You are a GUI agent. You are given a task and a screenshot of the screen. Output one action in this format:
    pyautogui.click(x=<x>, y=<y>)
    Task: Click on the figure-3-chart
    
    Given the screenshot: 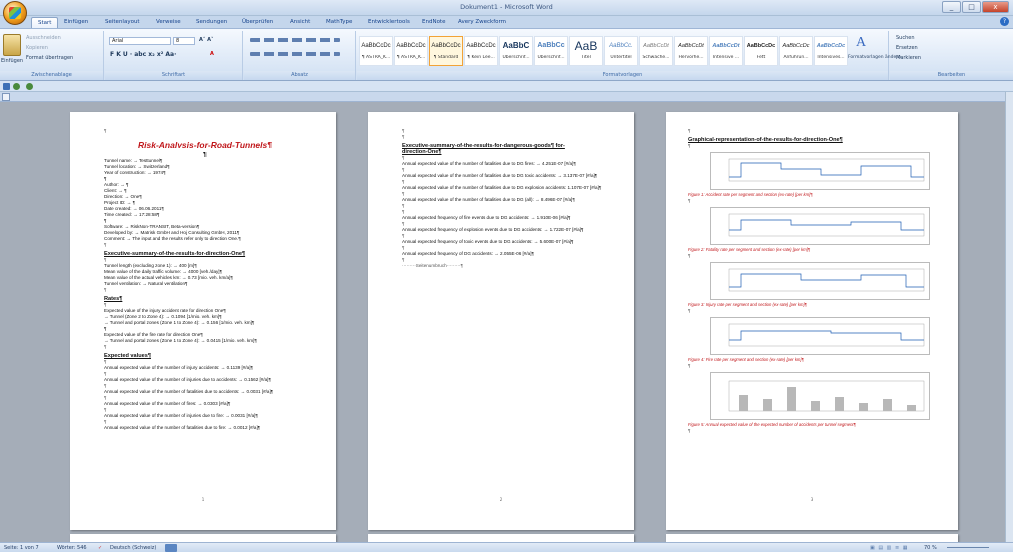 What is the action you would take?
    pyautogui.click(x=820, y=281)
    